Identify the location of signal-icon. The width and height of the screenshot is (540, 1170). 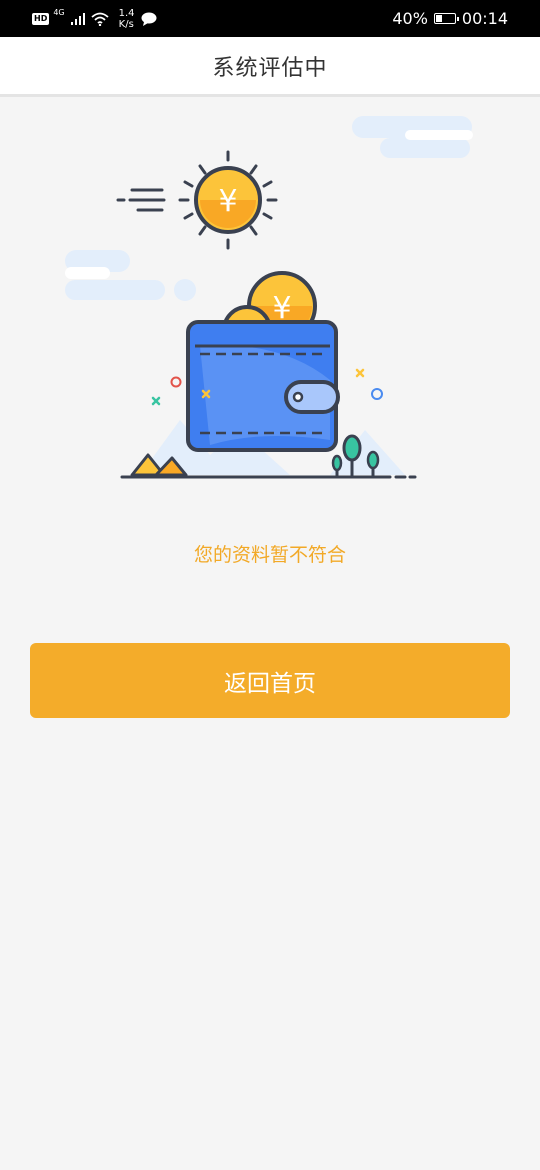
(77, 18).